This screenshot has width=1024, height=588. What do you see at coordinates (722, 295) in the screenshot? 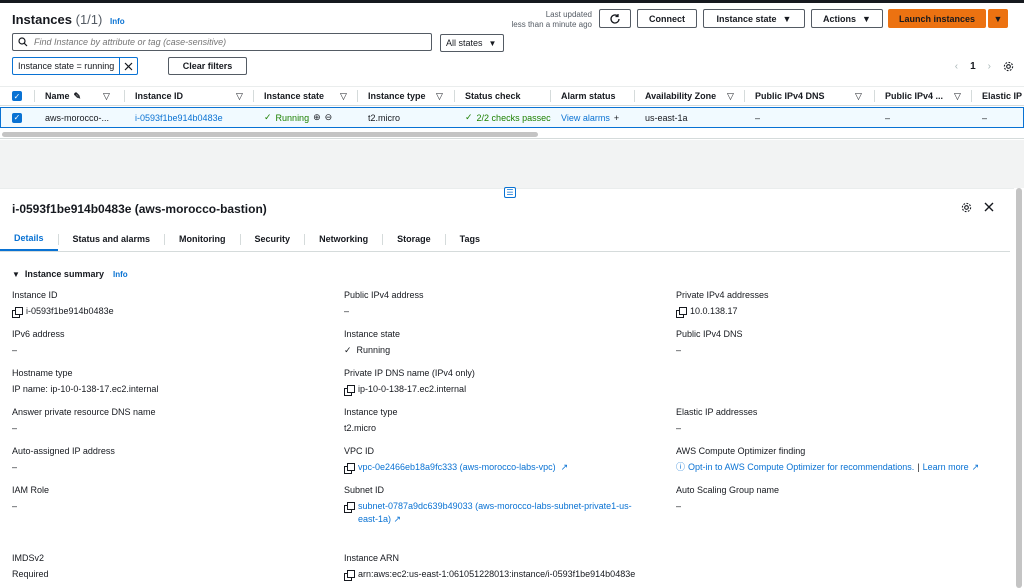
I see `field-label: Private IPv4 addresses` at bounding box center [722, 295].